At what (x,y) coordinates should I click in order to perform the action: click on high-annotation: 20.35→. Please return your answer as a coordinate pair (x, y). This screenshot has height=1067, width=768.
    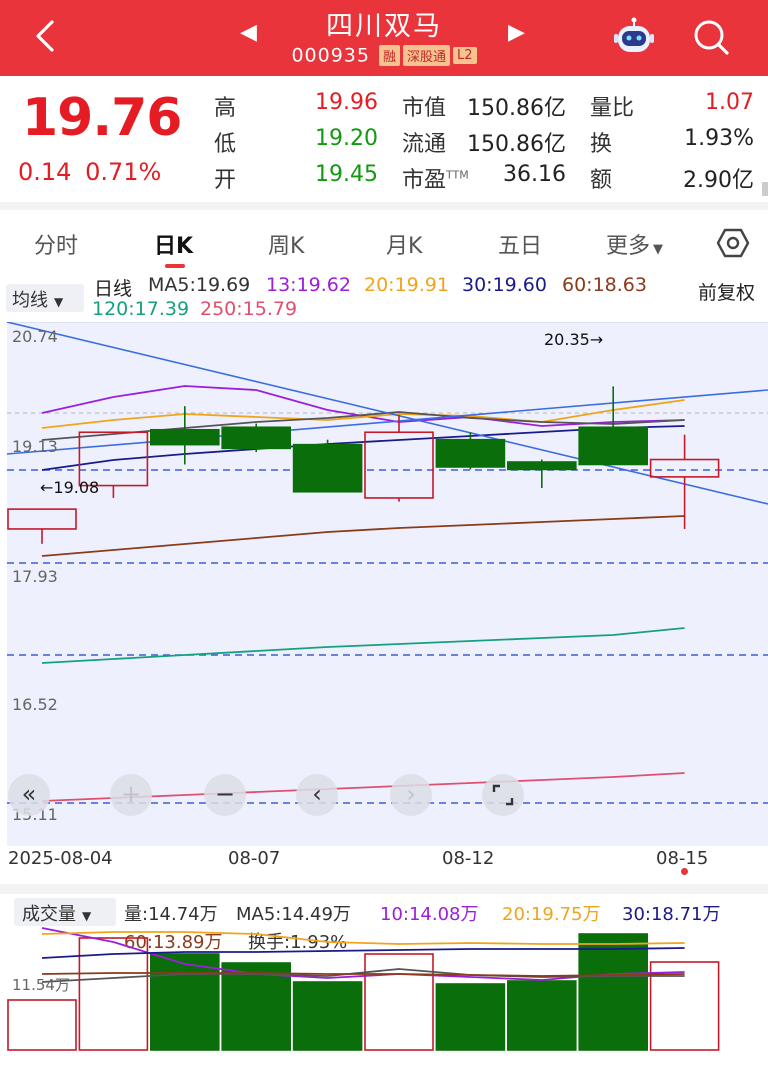
    Looking at the image, I should click on (573, 339).